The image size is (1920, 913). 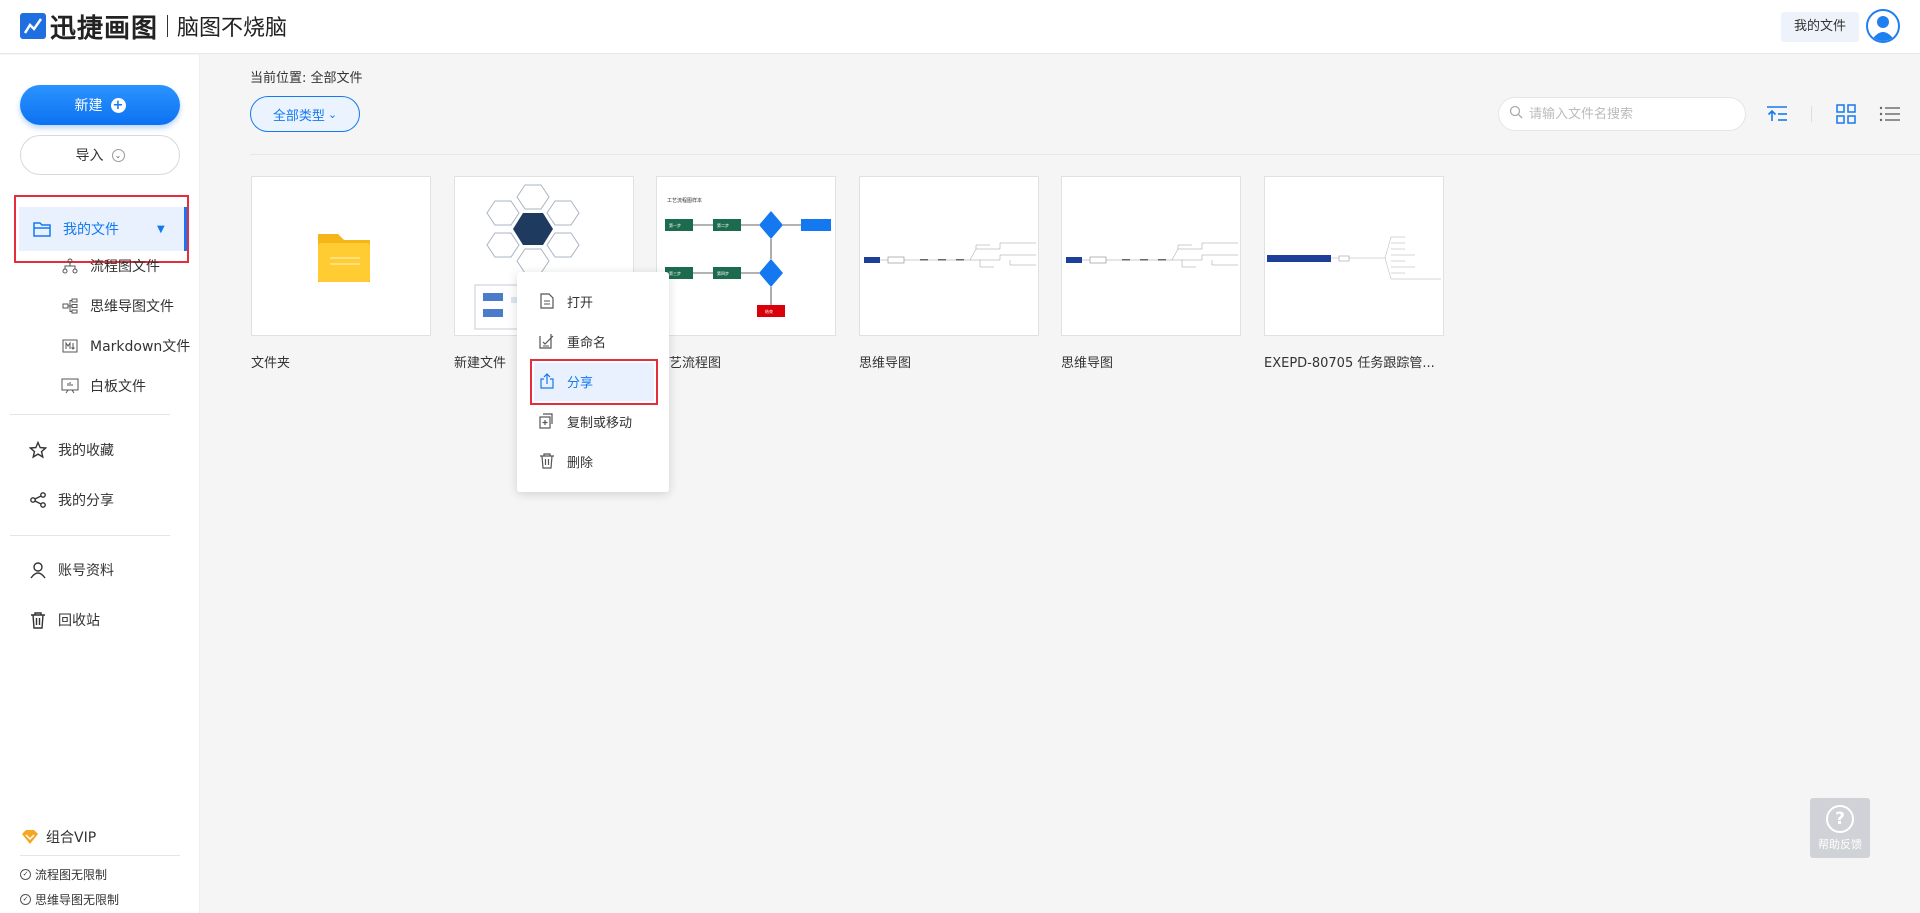 What do you see at coordinates (547, 381) in the screenshot?
I see `share-icon` at bounding box center [547, 381].